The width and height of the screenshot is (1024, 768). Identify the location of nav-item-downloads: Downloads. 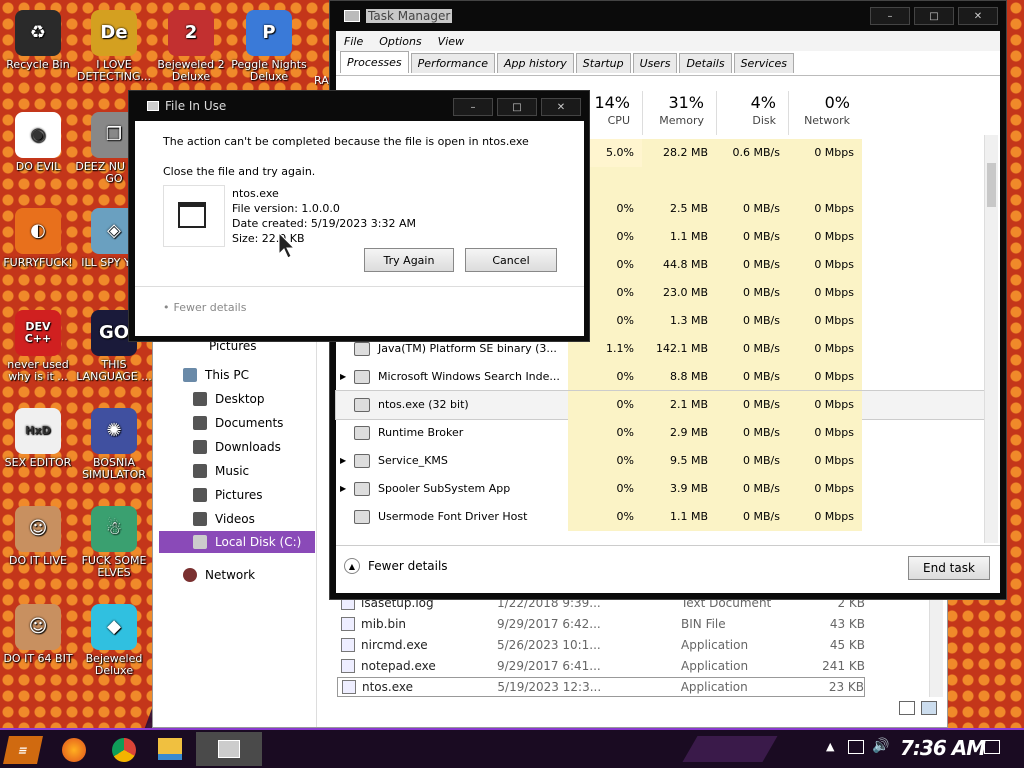
(237, 447).